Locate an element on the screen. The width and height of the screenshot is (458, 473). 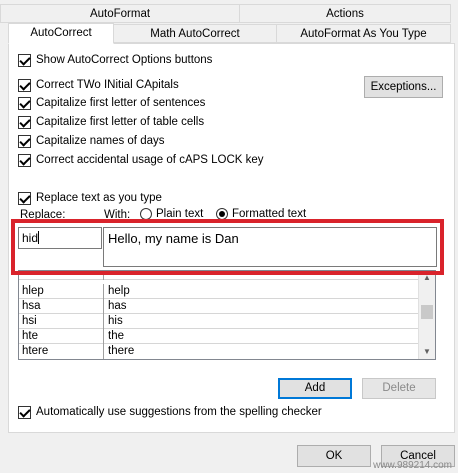
option-capitalize-days: Capitalize names of days is located at coordinates (91, 141).